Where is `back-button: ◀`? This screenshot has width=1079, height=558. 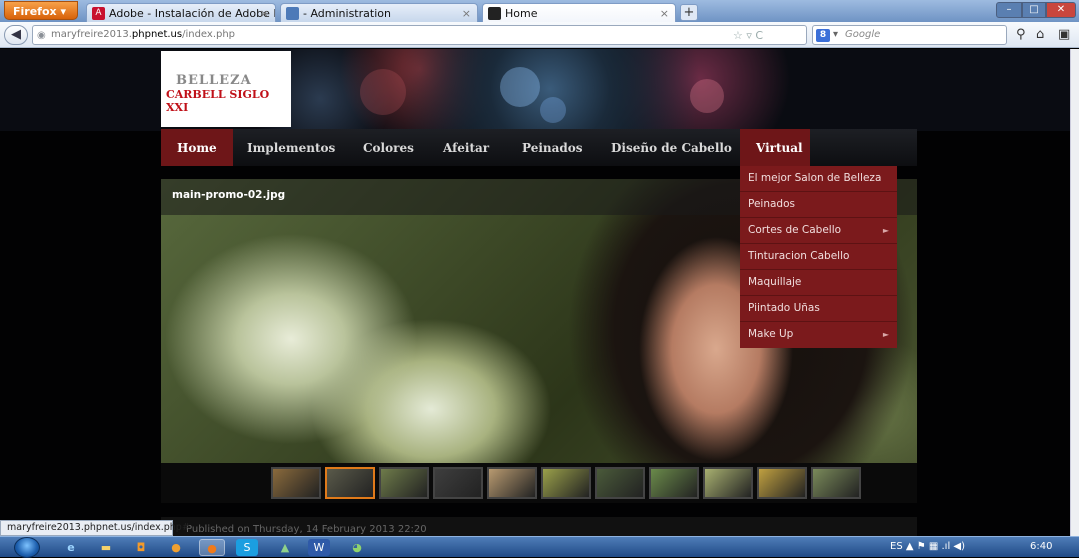 back-button: ◀ is located at coordinates (16, 35).